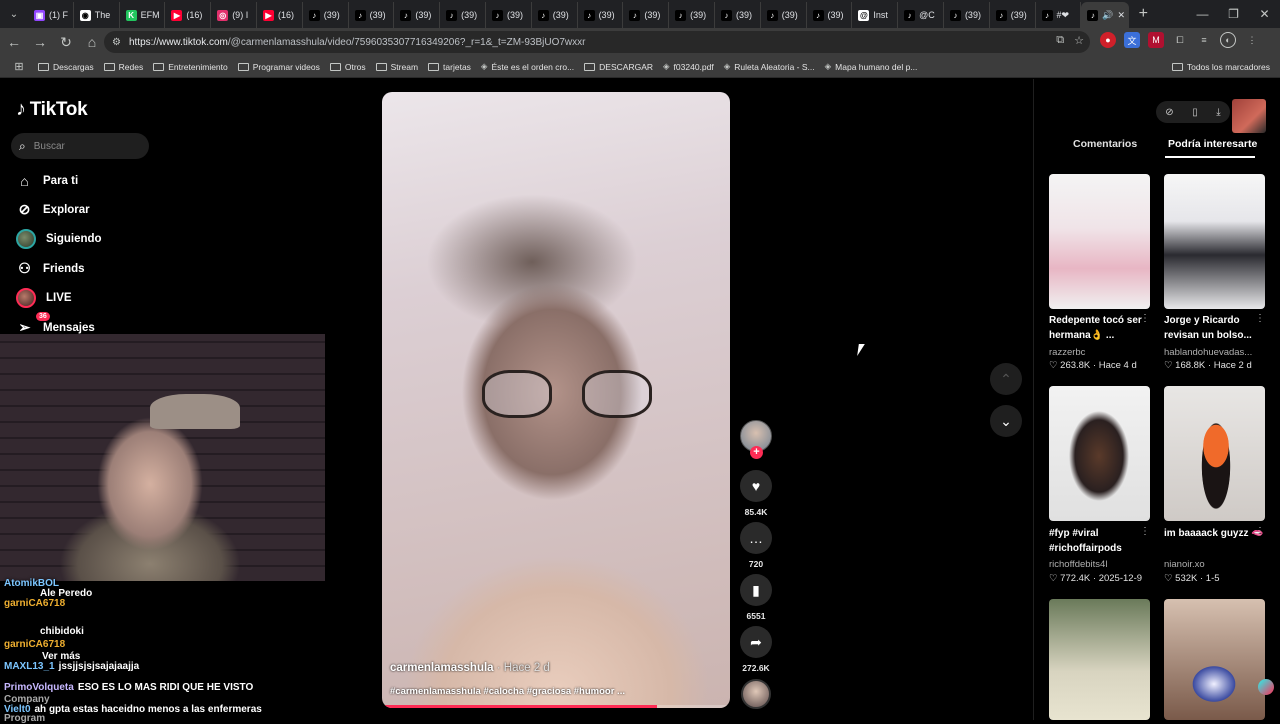 The image size is (1280, 724). What do you see at coordinates (1169, 112) in the screenshot?
I see `compass-icon: ⊘` at bounding box center [1169, 112].